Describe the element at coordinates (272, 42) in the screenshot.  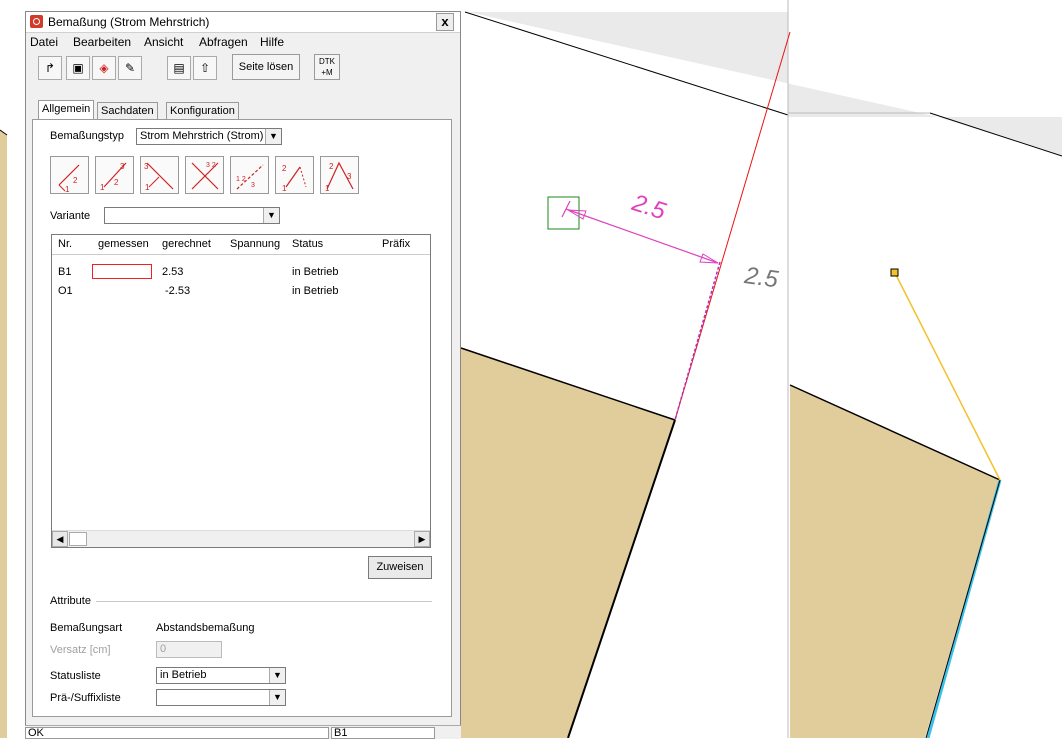
I see `menu-hilfe: Hilfe` at that location.